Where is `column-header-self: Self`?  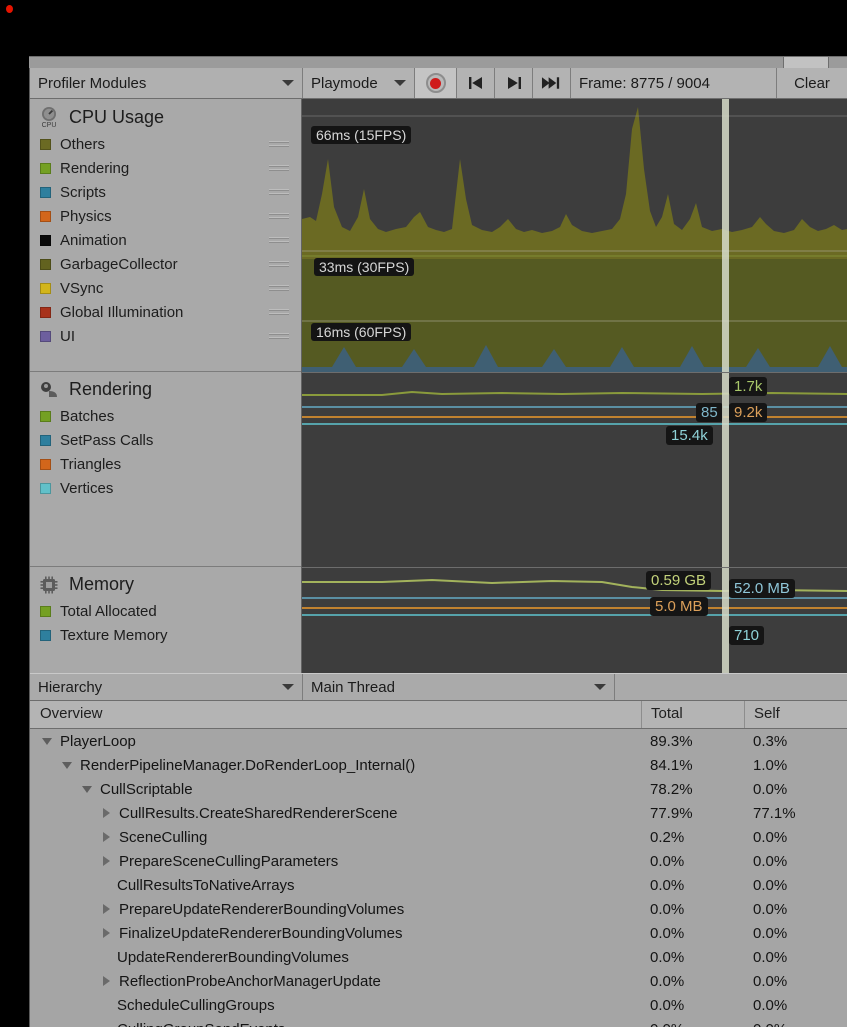
column-header-self: Self is located at coordinates (795, 714).